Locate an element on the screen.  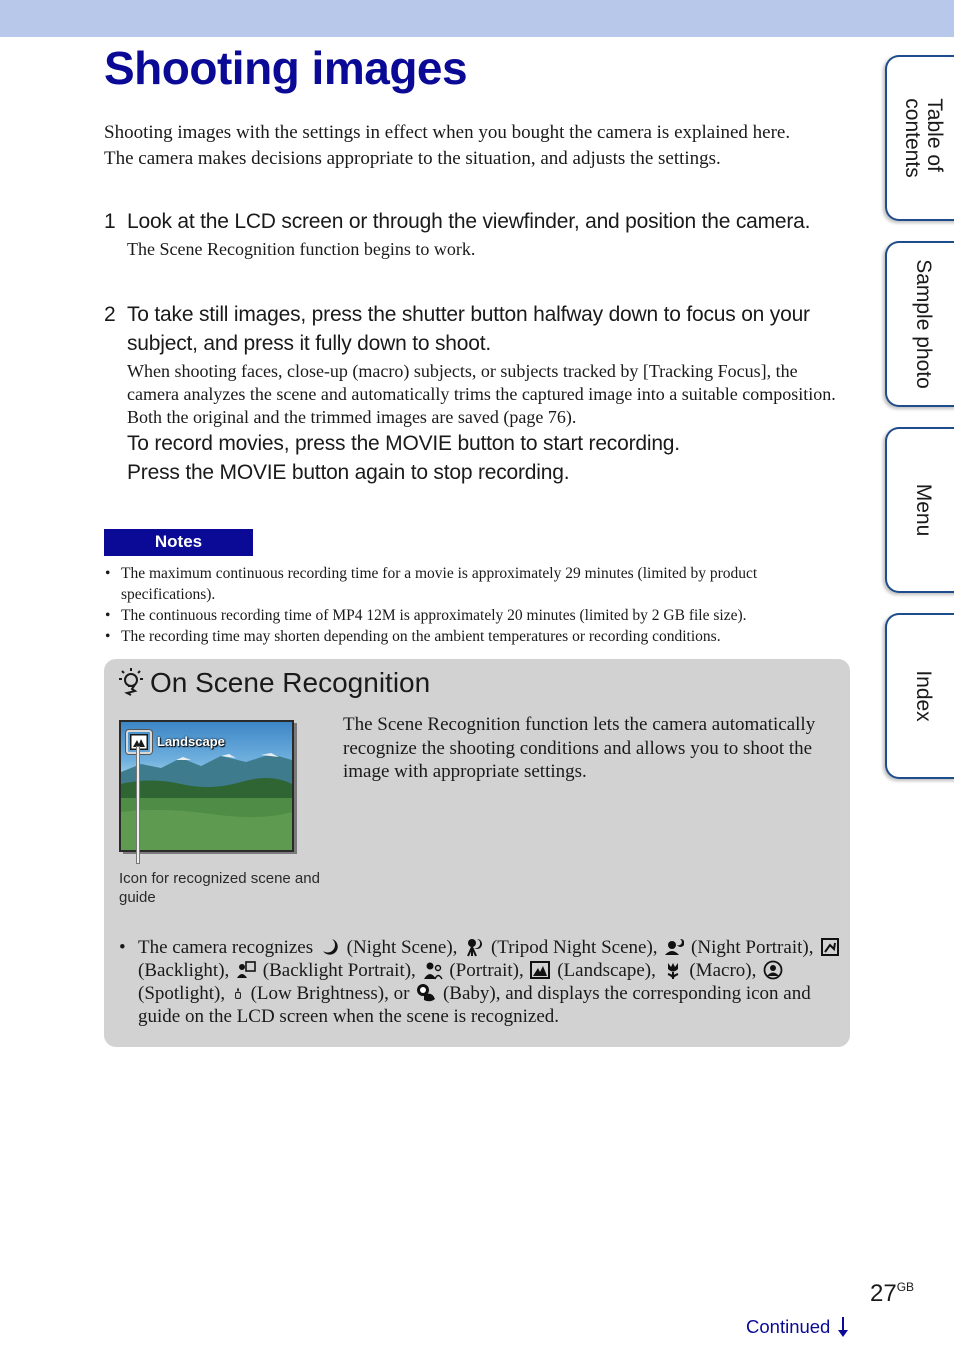
scene-label: (Night Scene), is located at coordinates (402, 947).